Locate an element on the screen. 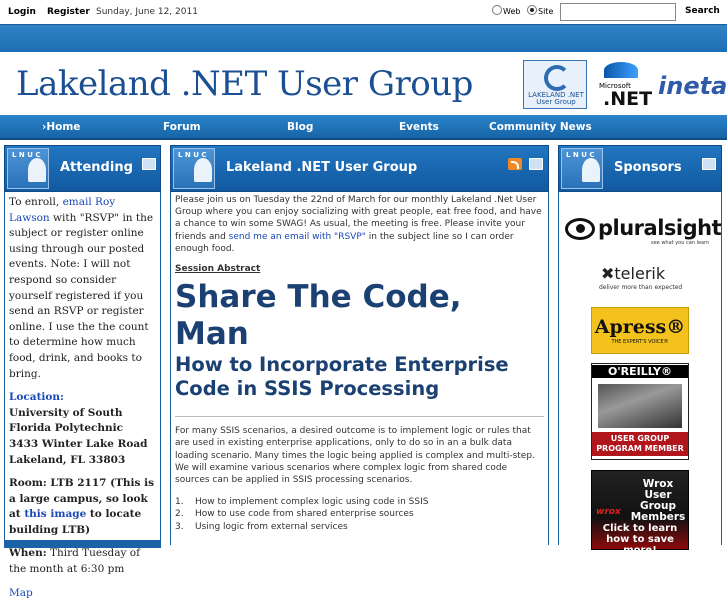 Image resolution: width=727 pixels, height=601 pixels. list-text: Using logic from external services is located at coordinates (271, 526).